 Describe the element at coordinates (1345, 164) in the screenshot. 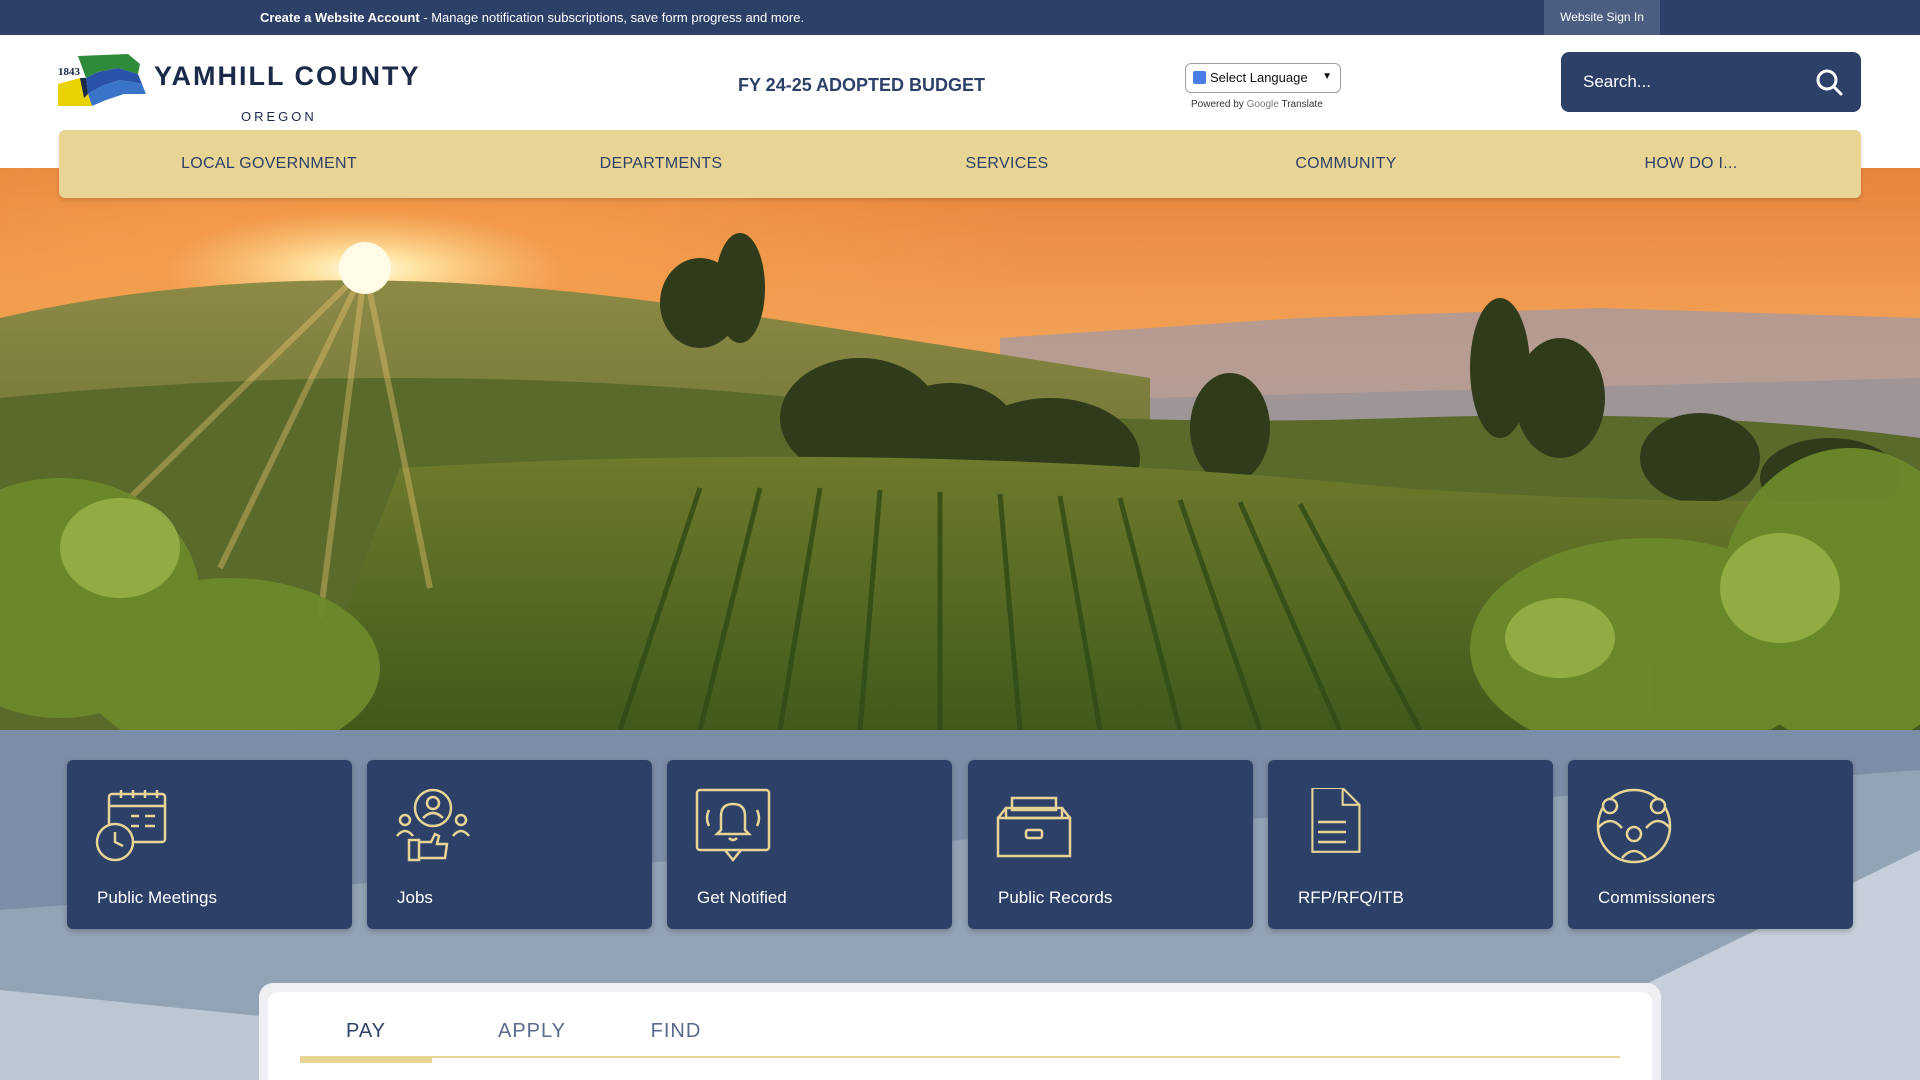

I see `nav-community: COMMUNITY` at that location.